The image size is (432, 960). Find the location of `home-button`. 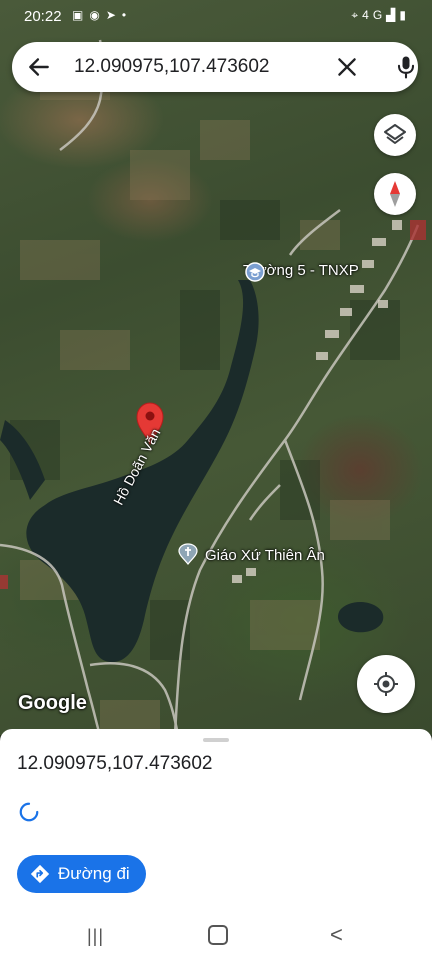

home-button is located at coordinates (218, 935).